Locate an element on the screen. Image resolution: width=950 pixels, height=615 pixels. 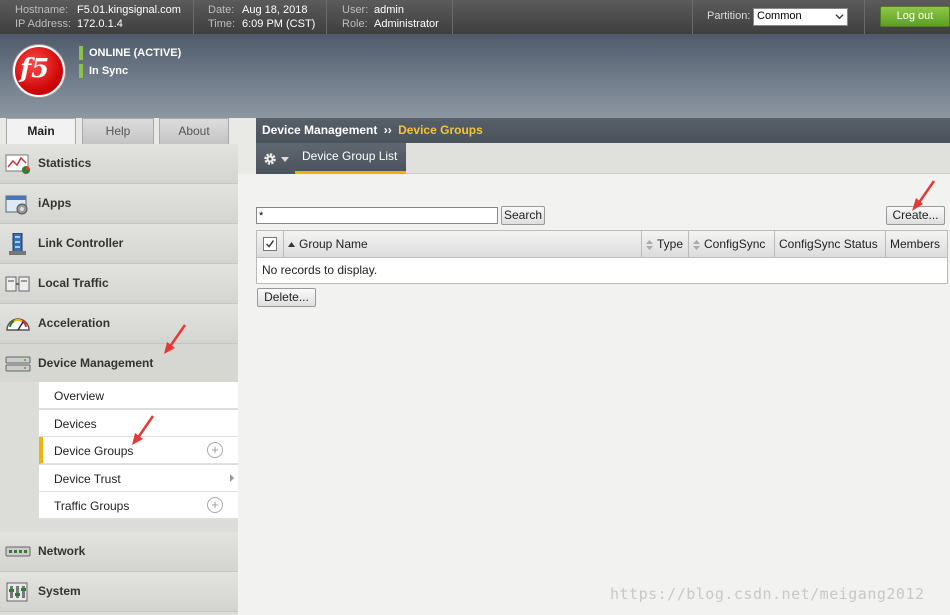
role-label: Role: is located at coordinates (355, 24).